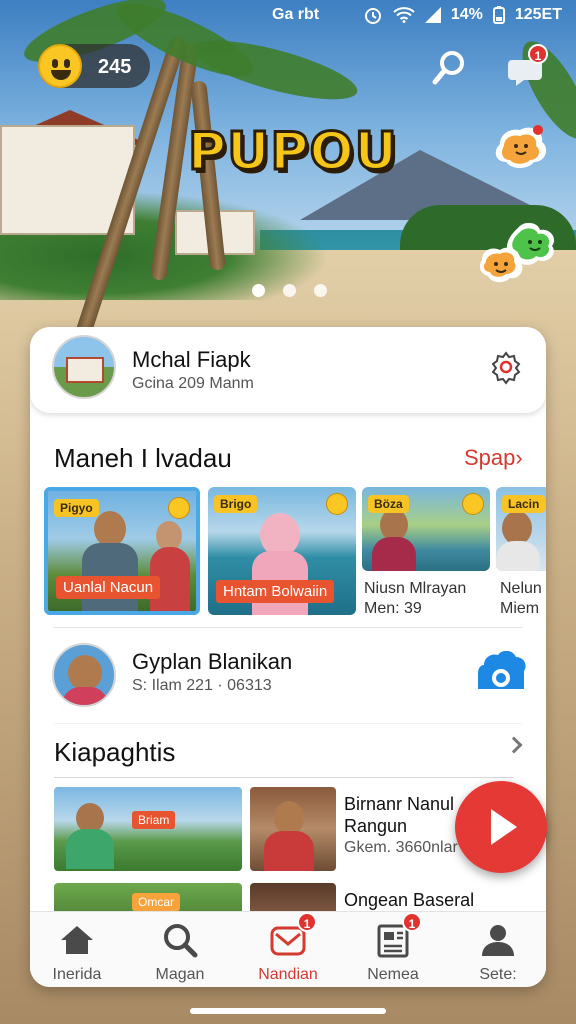 The width and height of the screenshot is (576, 1024). I want to click on mascot-sticker-orange, so click(521, 149).